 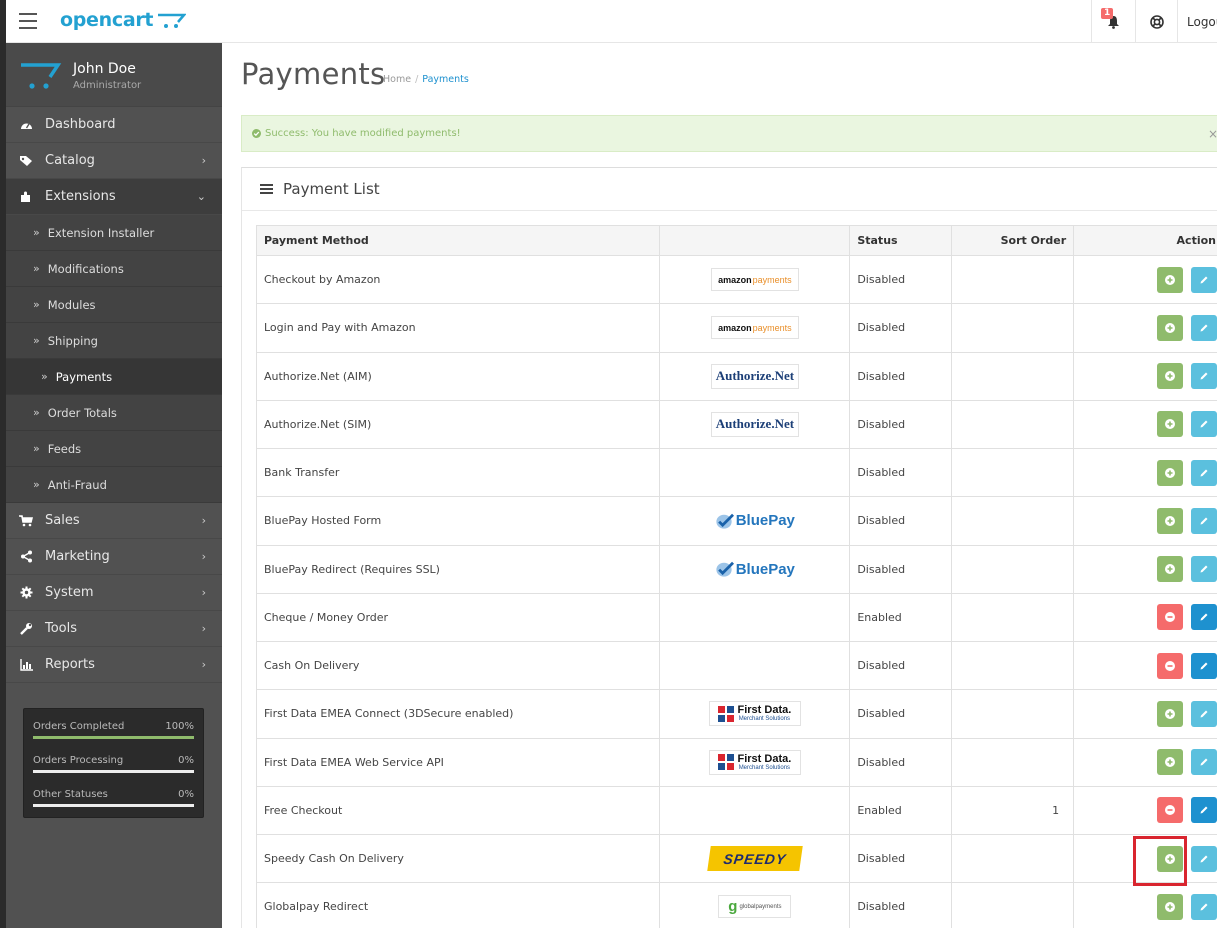 I want to click on payment-method-name: Authorize.Net (AIM), so click(x=458, y=376).